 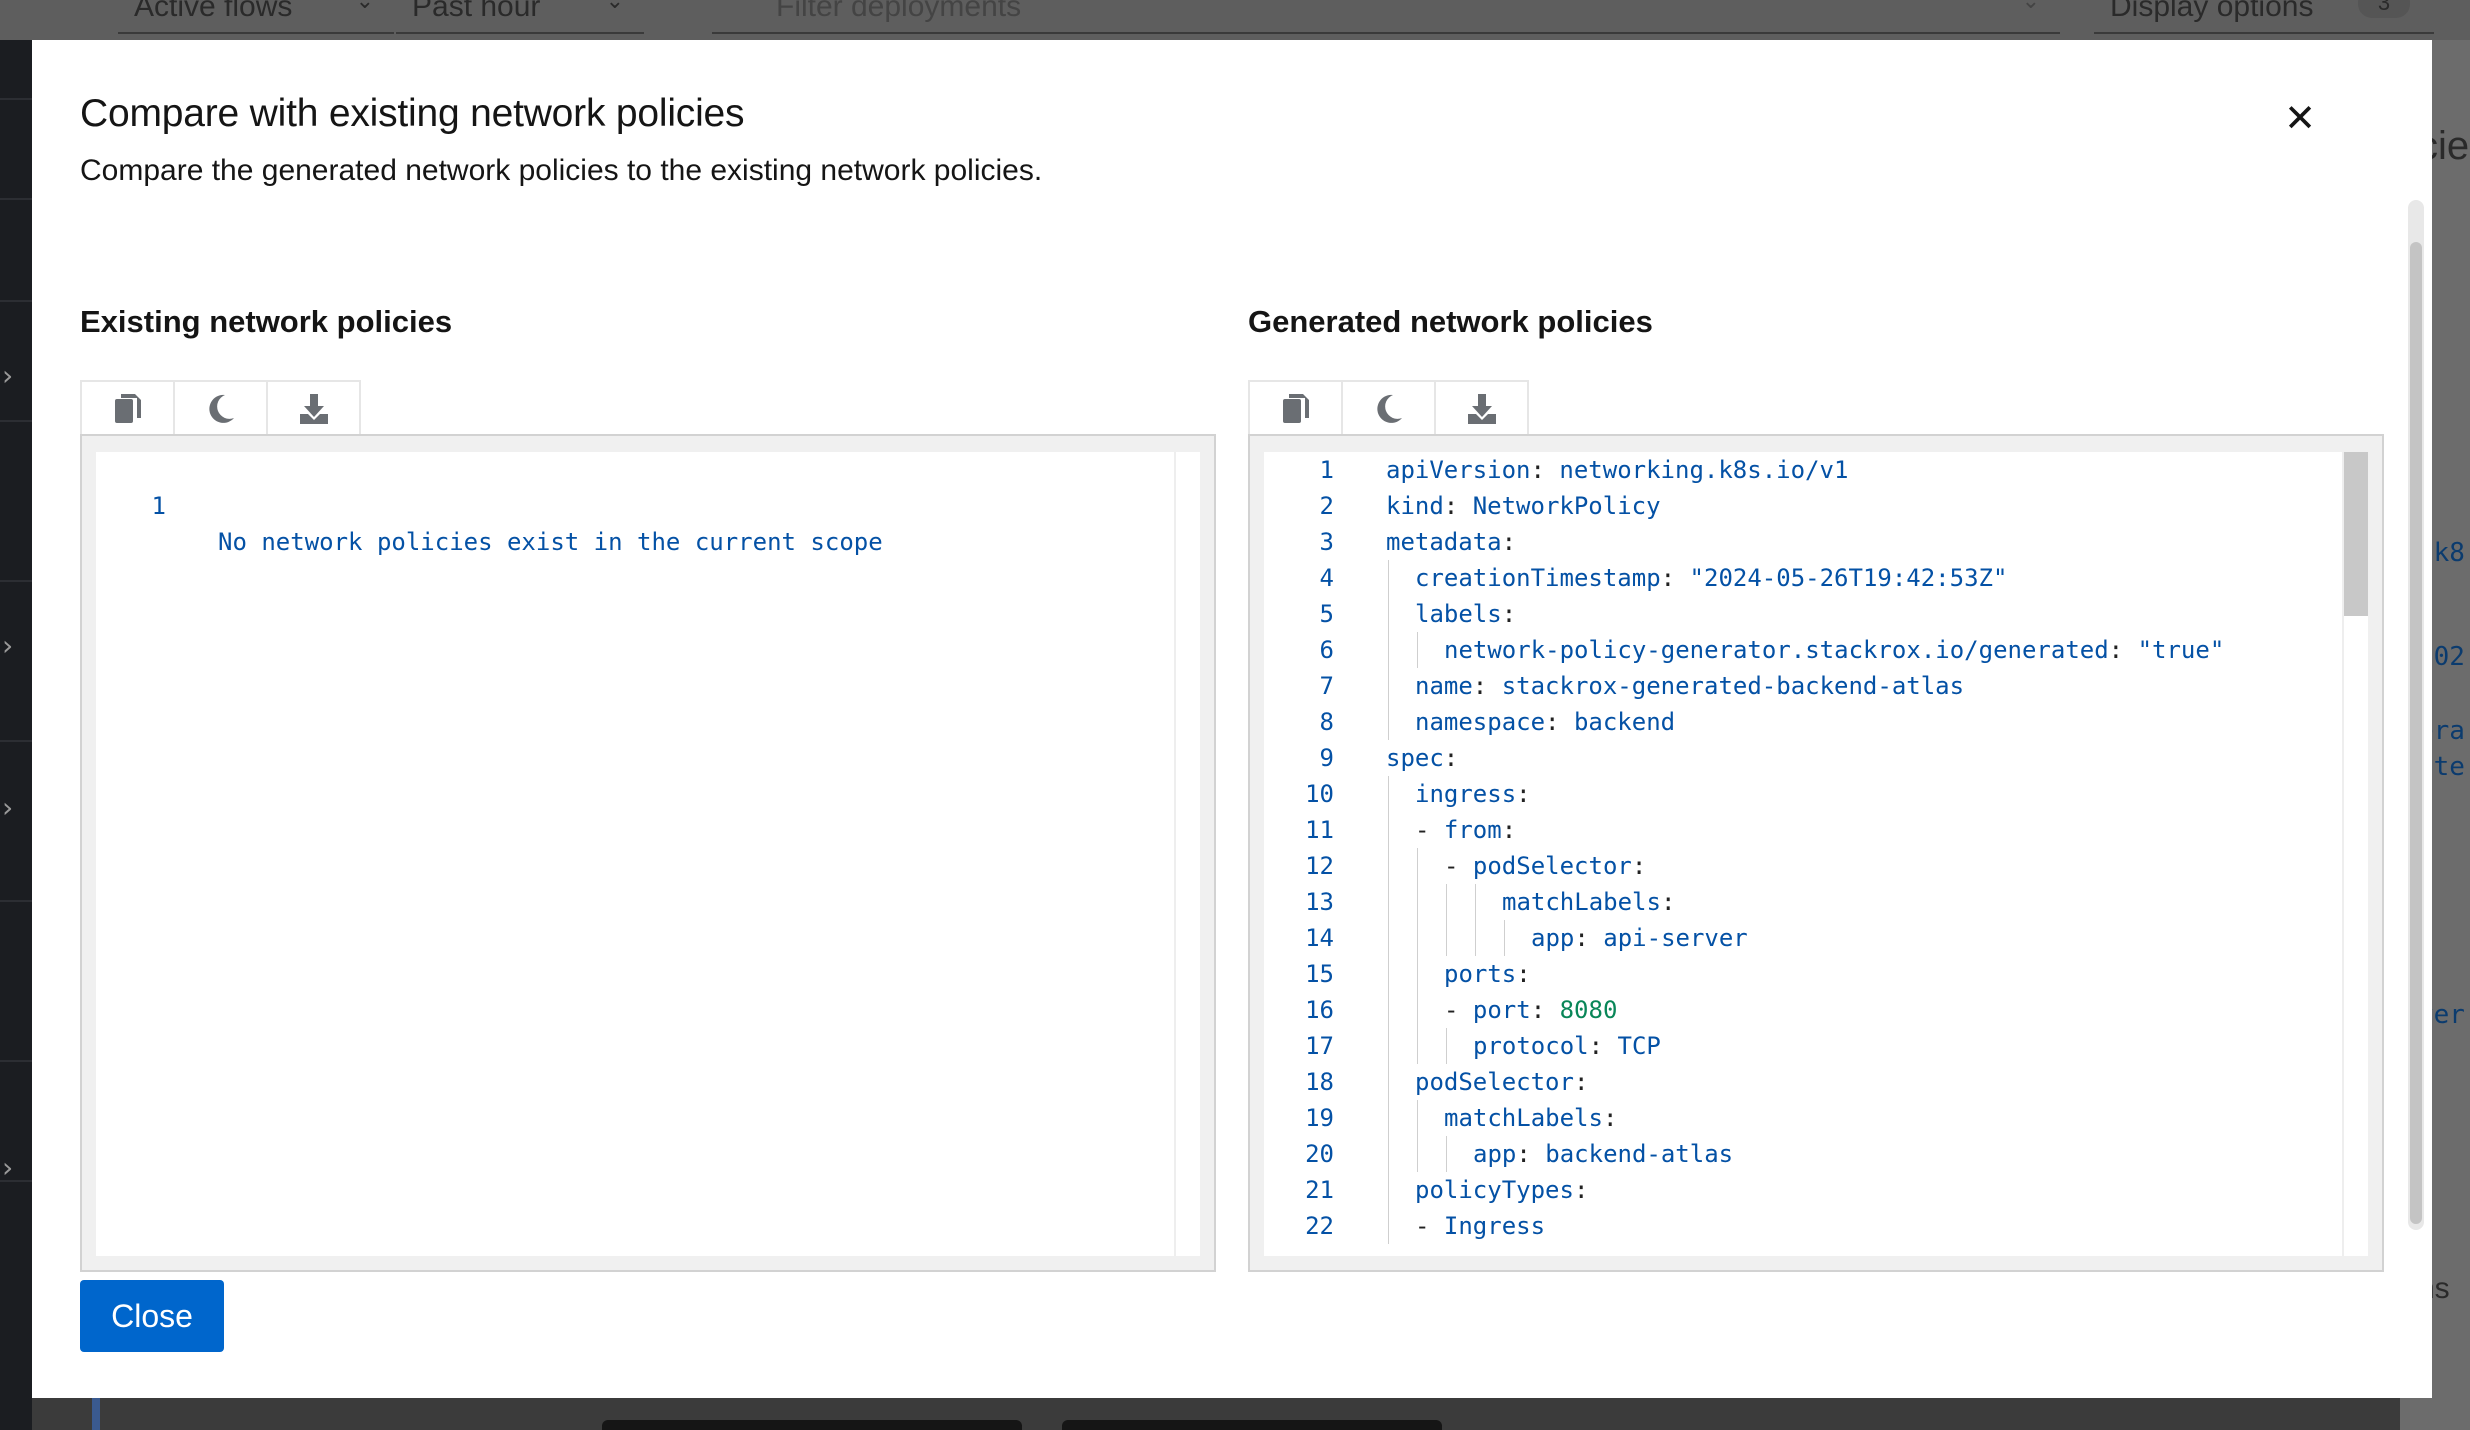 I want to click on chevron-down-icon: ⌄, so click(x=2030, y=6).